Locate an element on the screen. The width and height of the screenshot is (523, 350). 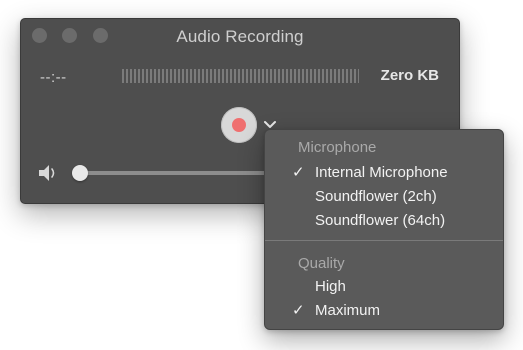
menu-item-label: Internal Microphone is located at coordinates (381, 172).